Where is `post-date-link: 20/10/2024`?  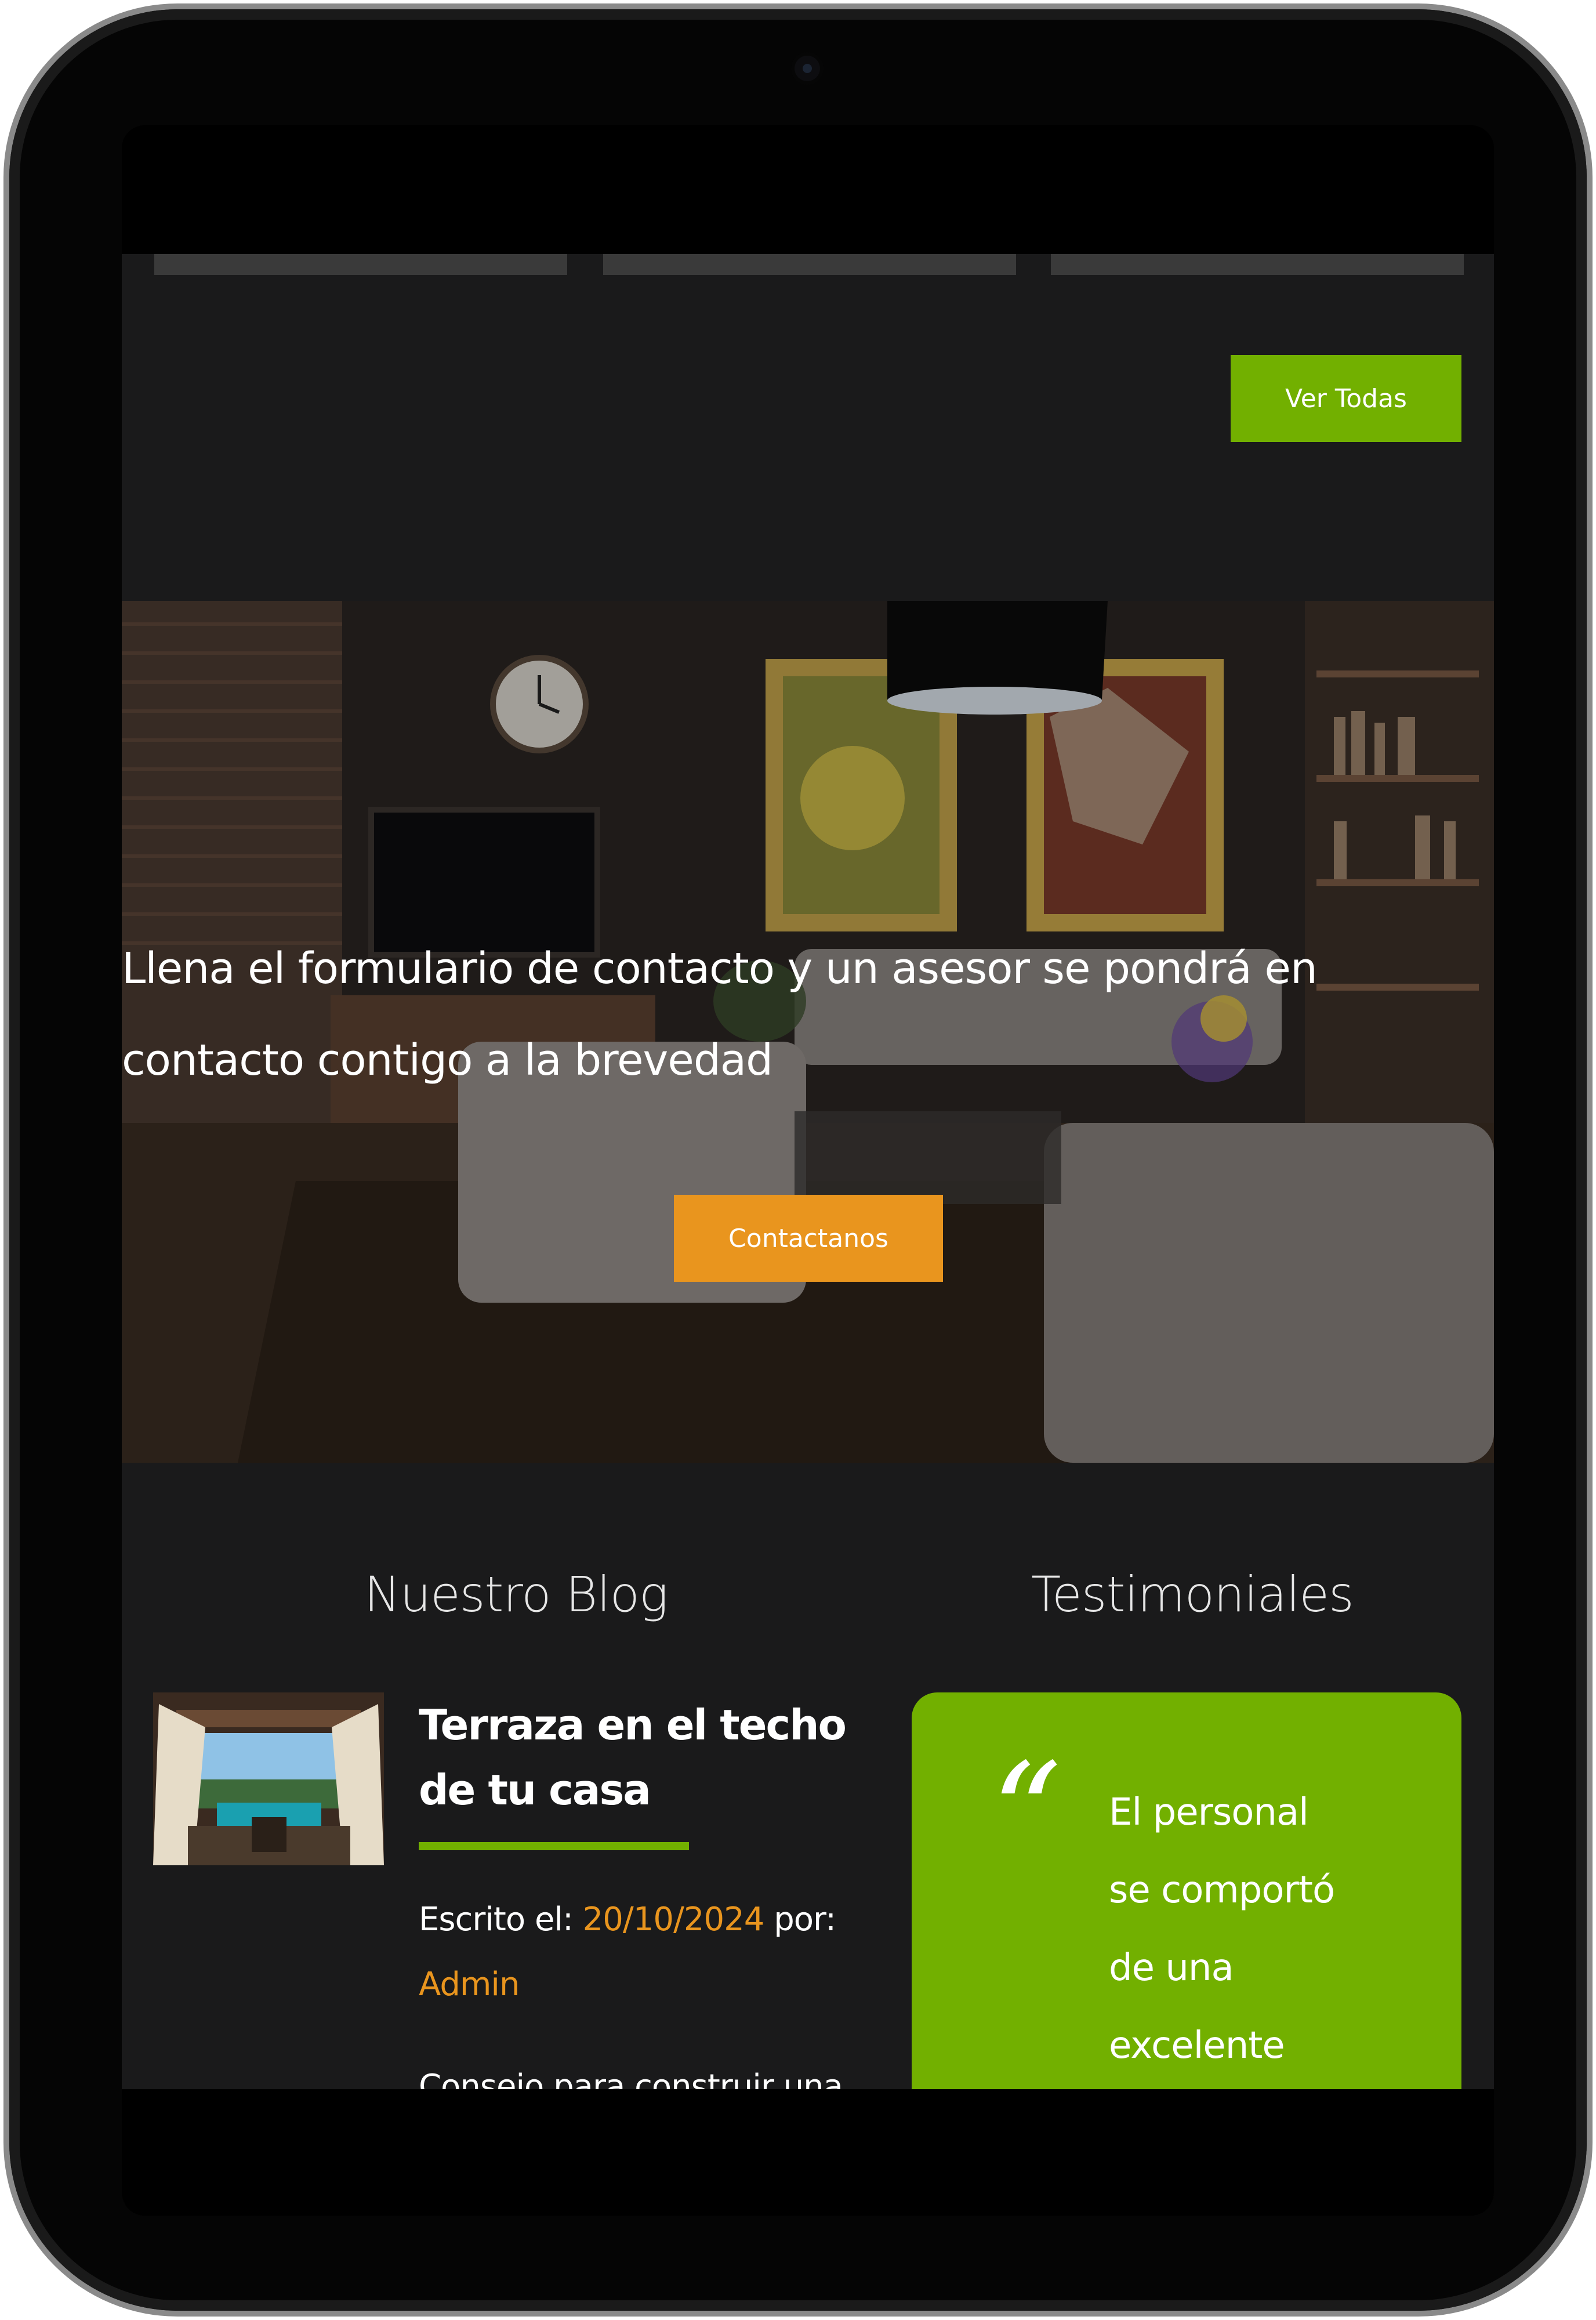 post-date-link: 20/10/2024 is located at coordinates (674, 1919).